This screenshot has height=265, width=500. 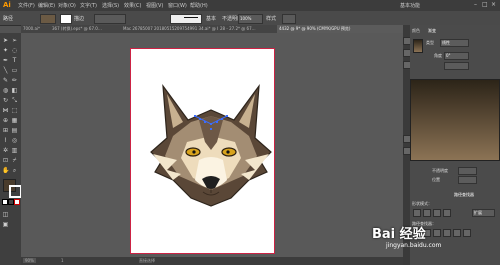 I want to click on blob-brush-icon: ◍, so click(x=5, y=90).